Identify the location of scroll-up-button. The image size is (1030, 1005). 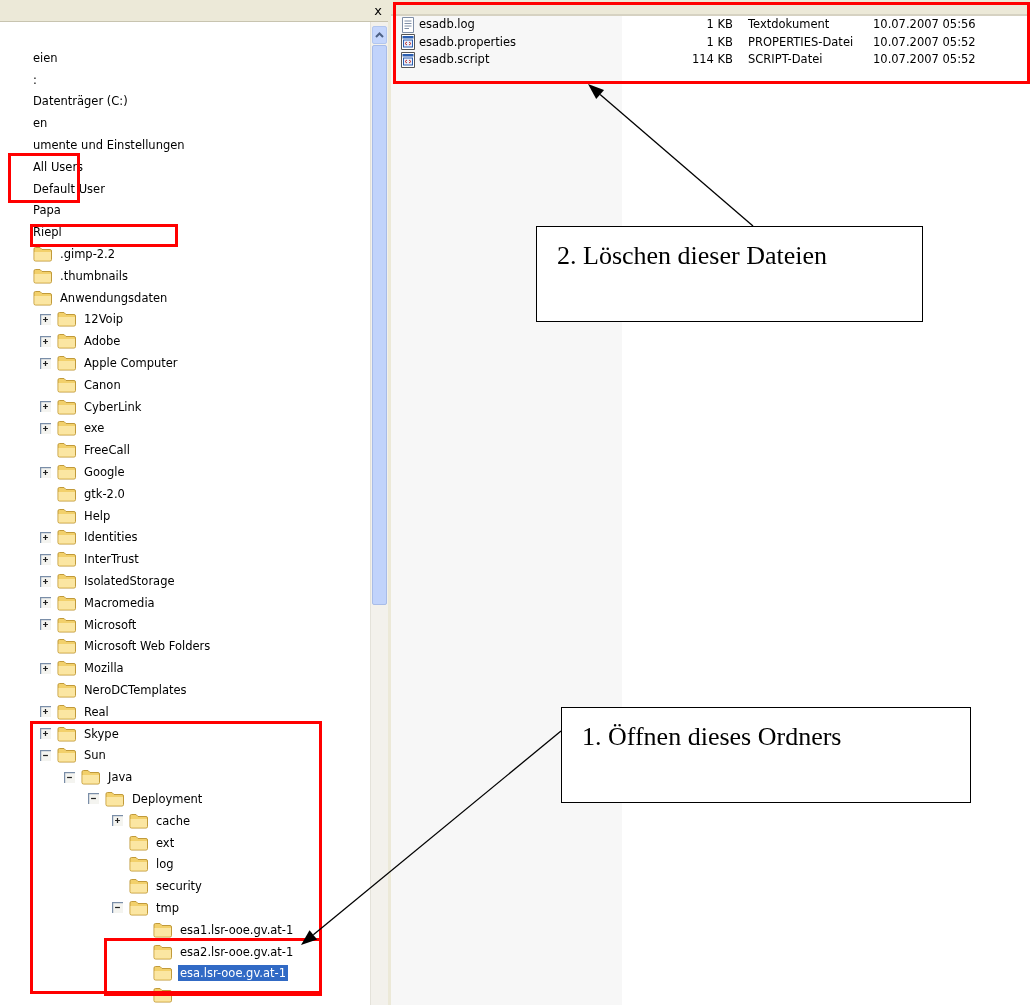
(379, 35).